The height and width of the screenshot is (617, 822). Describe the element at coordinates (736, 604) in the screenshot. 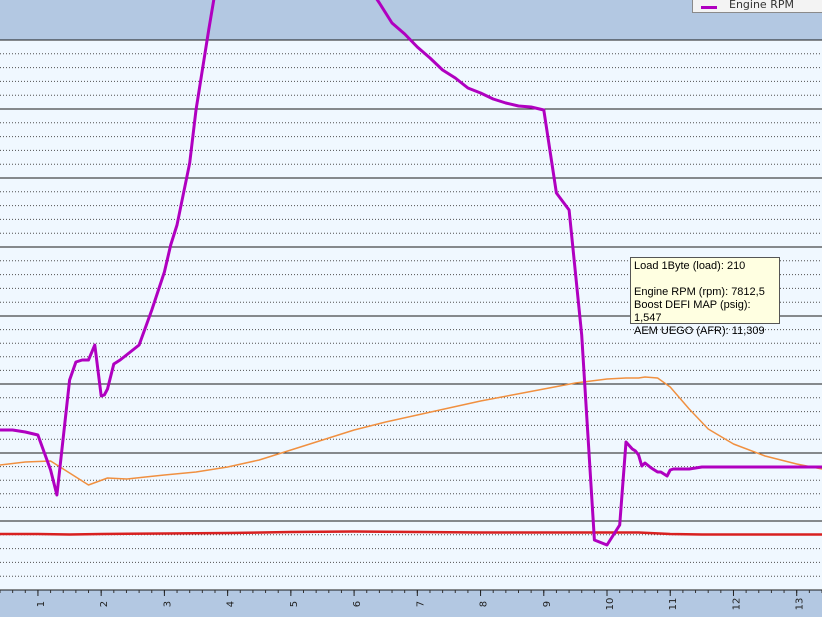

I see `x-tick-label: 12` at that location.